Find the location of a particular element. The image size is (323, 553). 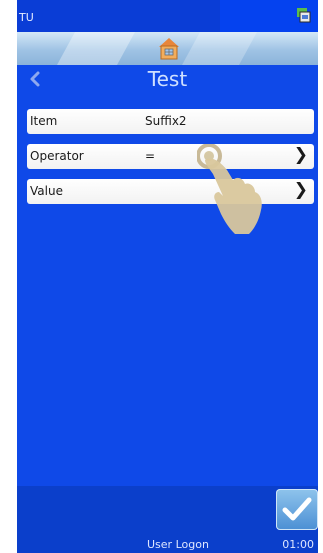

checkmark-icon is located at coordinates (297, 509).